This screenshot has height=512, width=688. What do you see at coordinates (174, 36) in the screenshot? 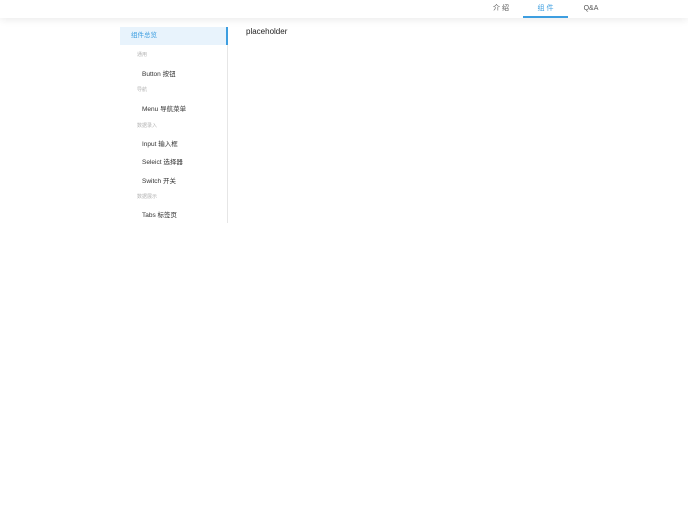
I see `sidebar-item-overview: 组件总览` at bounding box center [174, 36].